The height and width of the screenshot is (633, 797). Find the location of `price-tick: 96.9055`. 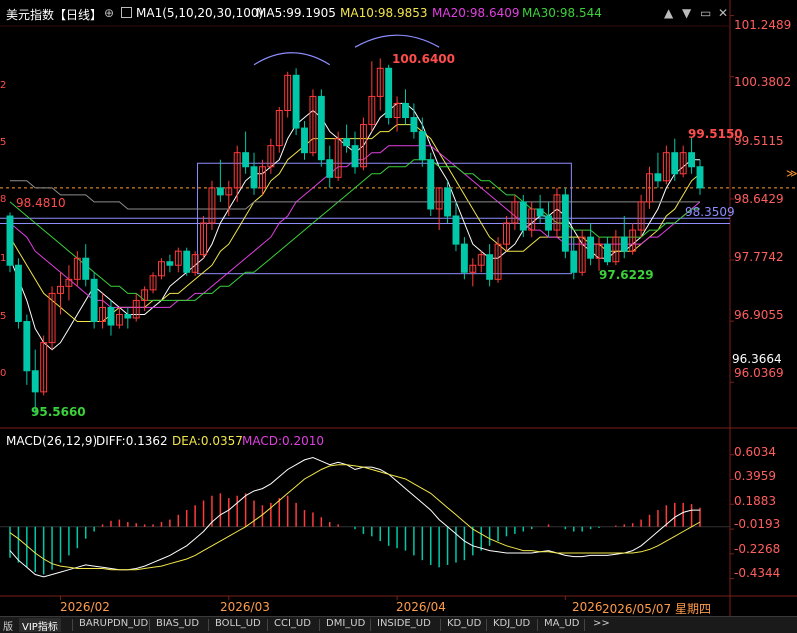

price-tick: 96.9055 is located at coordinates (759, 315).